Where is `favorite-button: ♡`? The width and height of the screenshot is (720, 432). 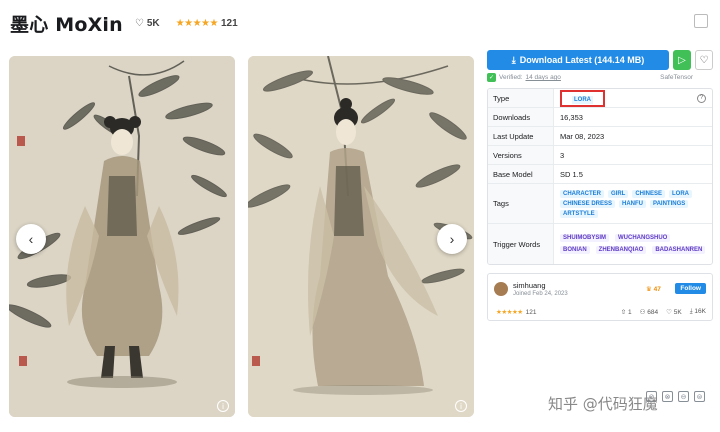 favorite-button: ♡ is located at coordinates (704, 60).